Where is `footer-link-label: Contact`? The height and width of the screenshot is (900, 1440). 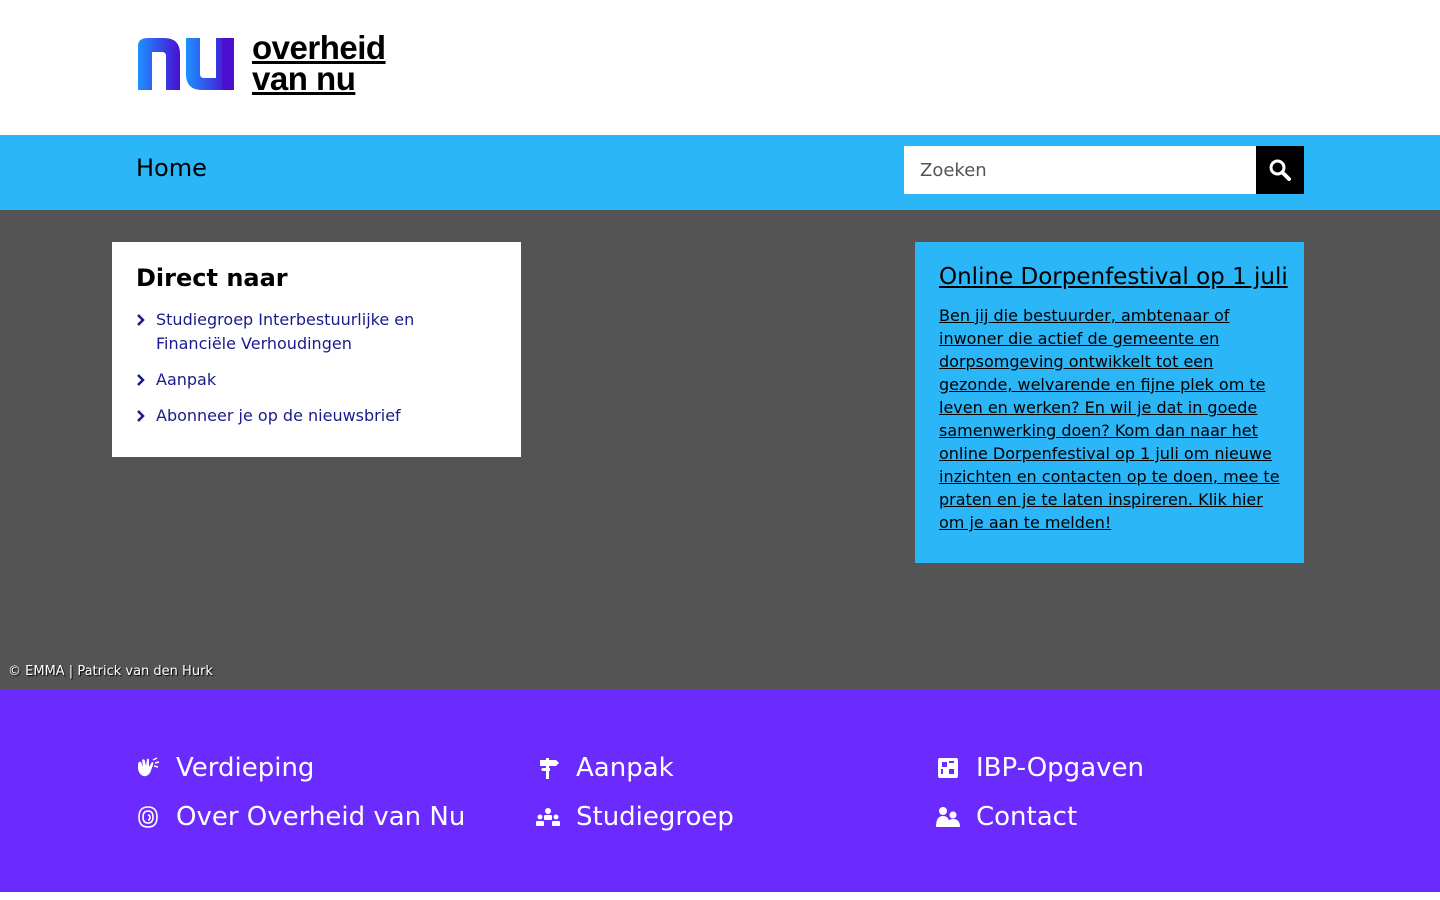 footer-link-label: Contact is located at coordinates (1027, 817).